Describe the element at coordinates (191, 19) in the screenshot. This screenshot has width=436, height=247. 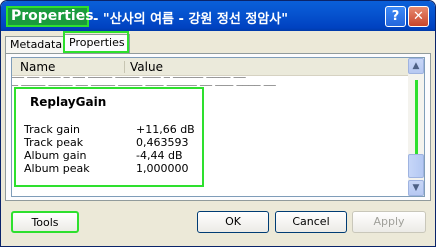
I see `window-title: - "산사의 여름 - 강원 정선 정암사"` at that location.